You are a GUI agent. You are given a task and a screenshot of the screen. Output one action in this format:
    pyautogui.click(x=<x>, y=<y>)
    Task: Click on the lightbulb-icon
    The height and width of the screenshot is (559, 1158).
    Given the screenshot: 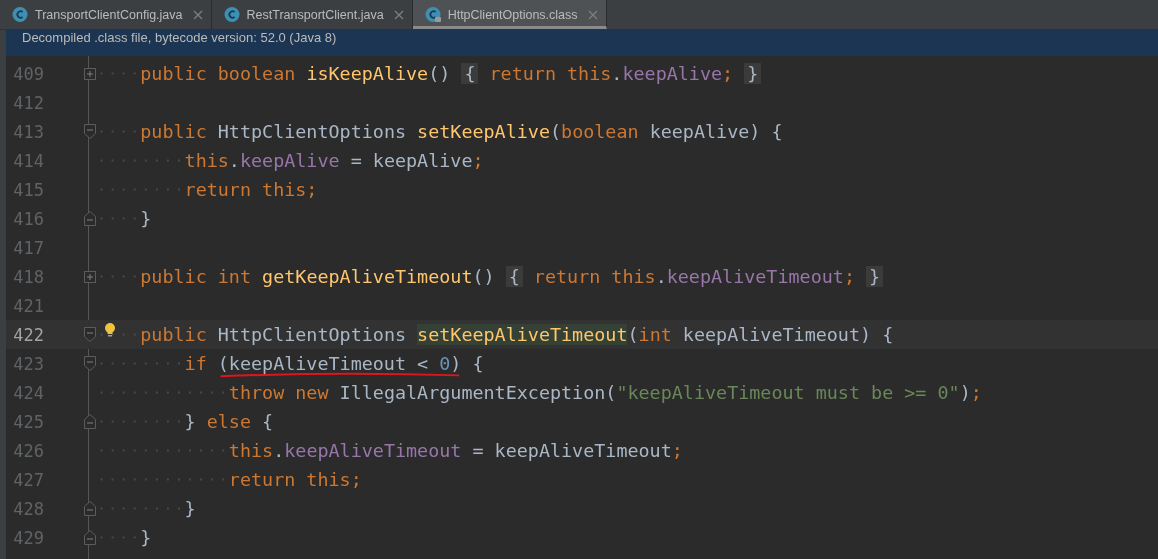 What is the action you would take?
    pyautogui.click(x=110, y=330)
    